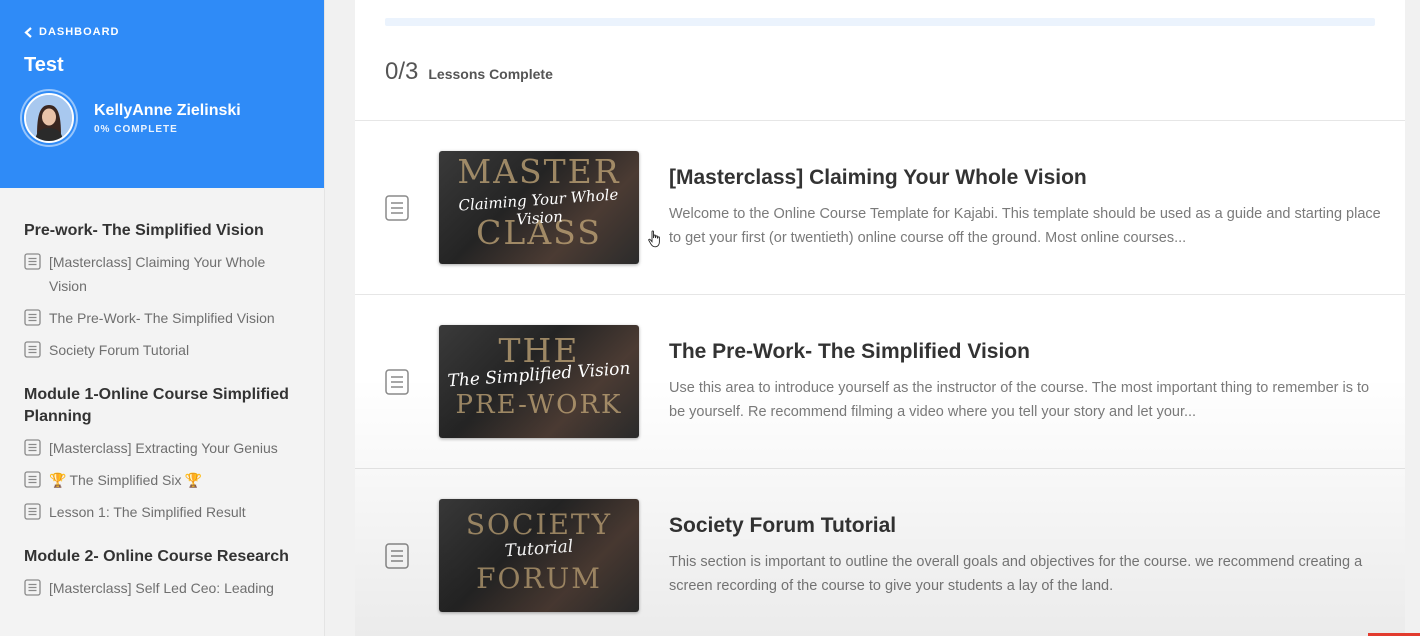 Image resolution: width=1420 pixels, height=636 pixels. I want to click on sidebar-lesson-item: Lesson 1: The Simplified Result, so click(162, 512).